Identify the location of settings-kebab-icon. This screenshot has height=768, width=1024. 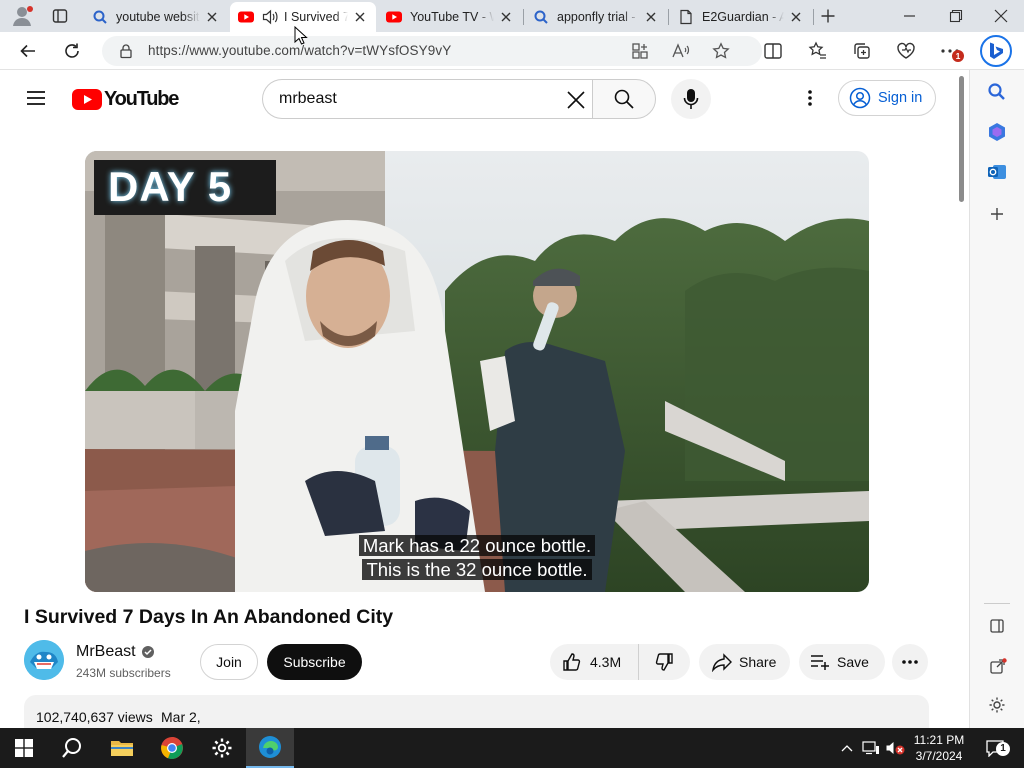
(810, 98).